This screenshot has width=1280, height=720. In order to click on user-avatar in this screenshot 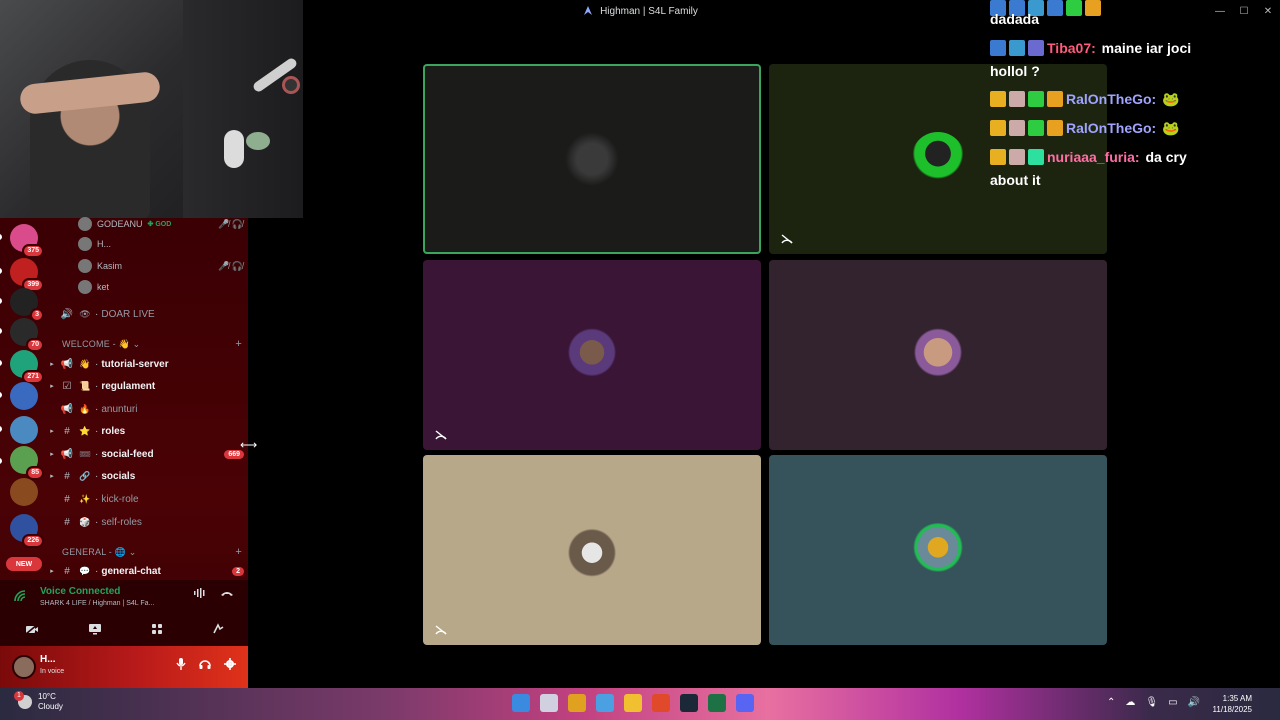, I will do `click(24, 667)`.